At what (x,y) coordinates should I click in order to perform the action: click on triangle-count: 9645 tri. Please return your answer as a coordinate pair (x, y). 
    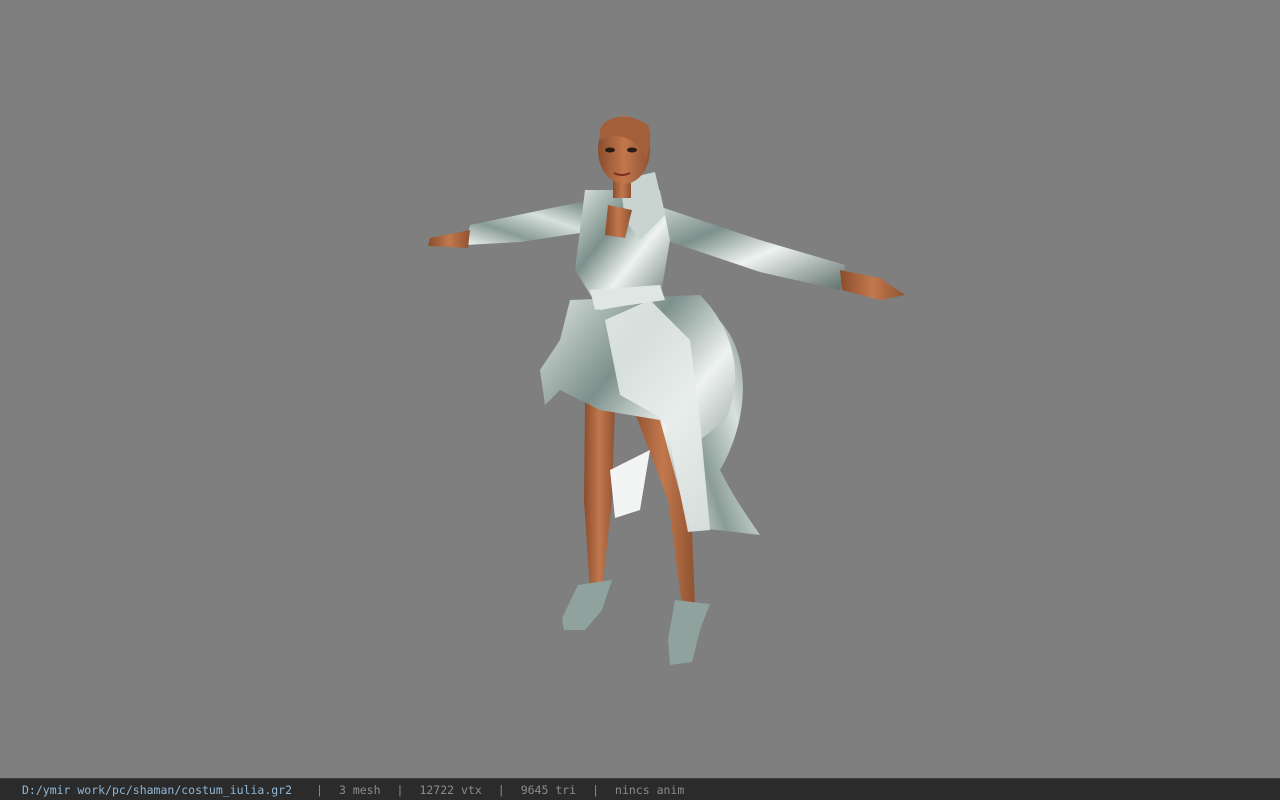
    Looking at the image, I should click on (548, 789).